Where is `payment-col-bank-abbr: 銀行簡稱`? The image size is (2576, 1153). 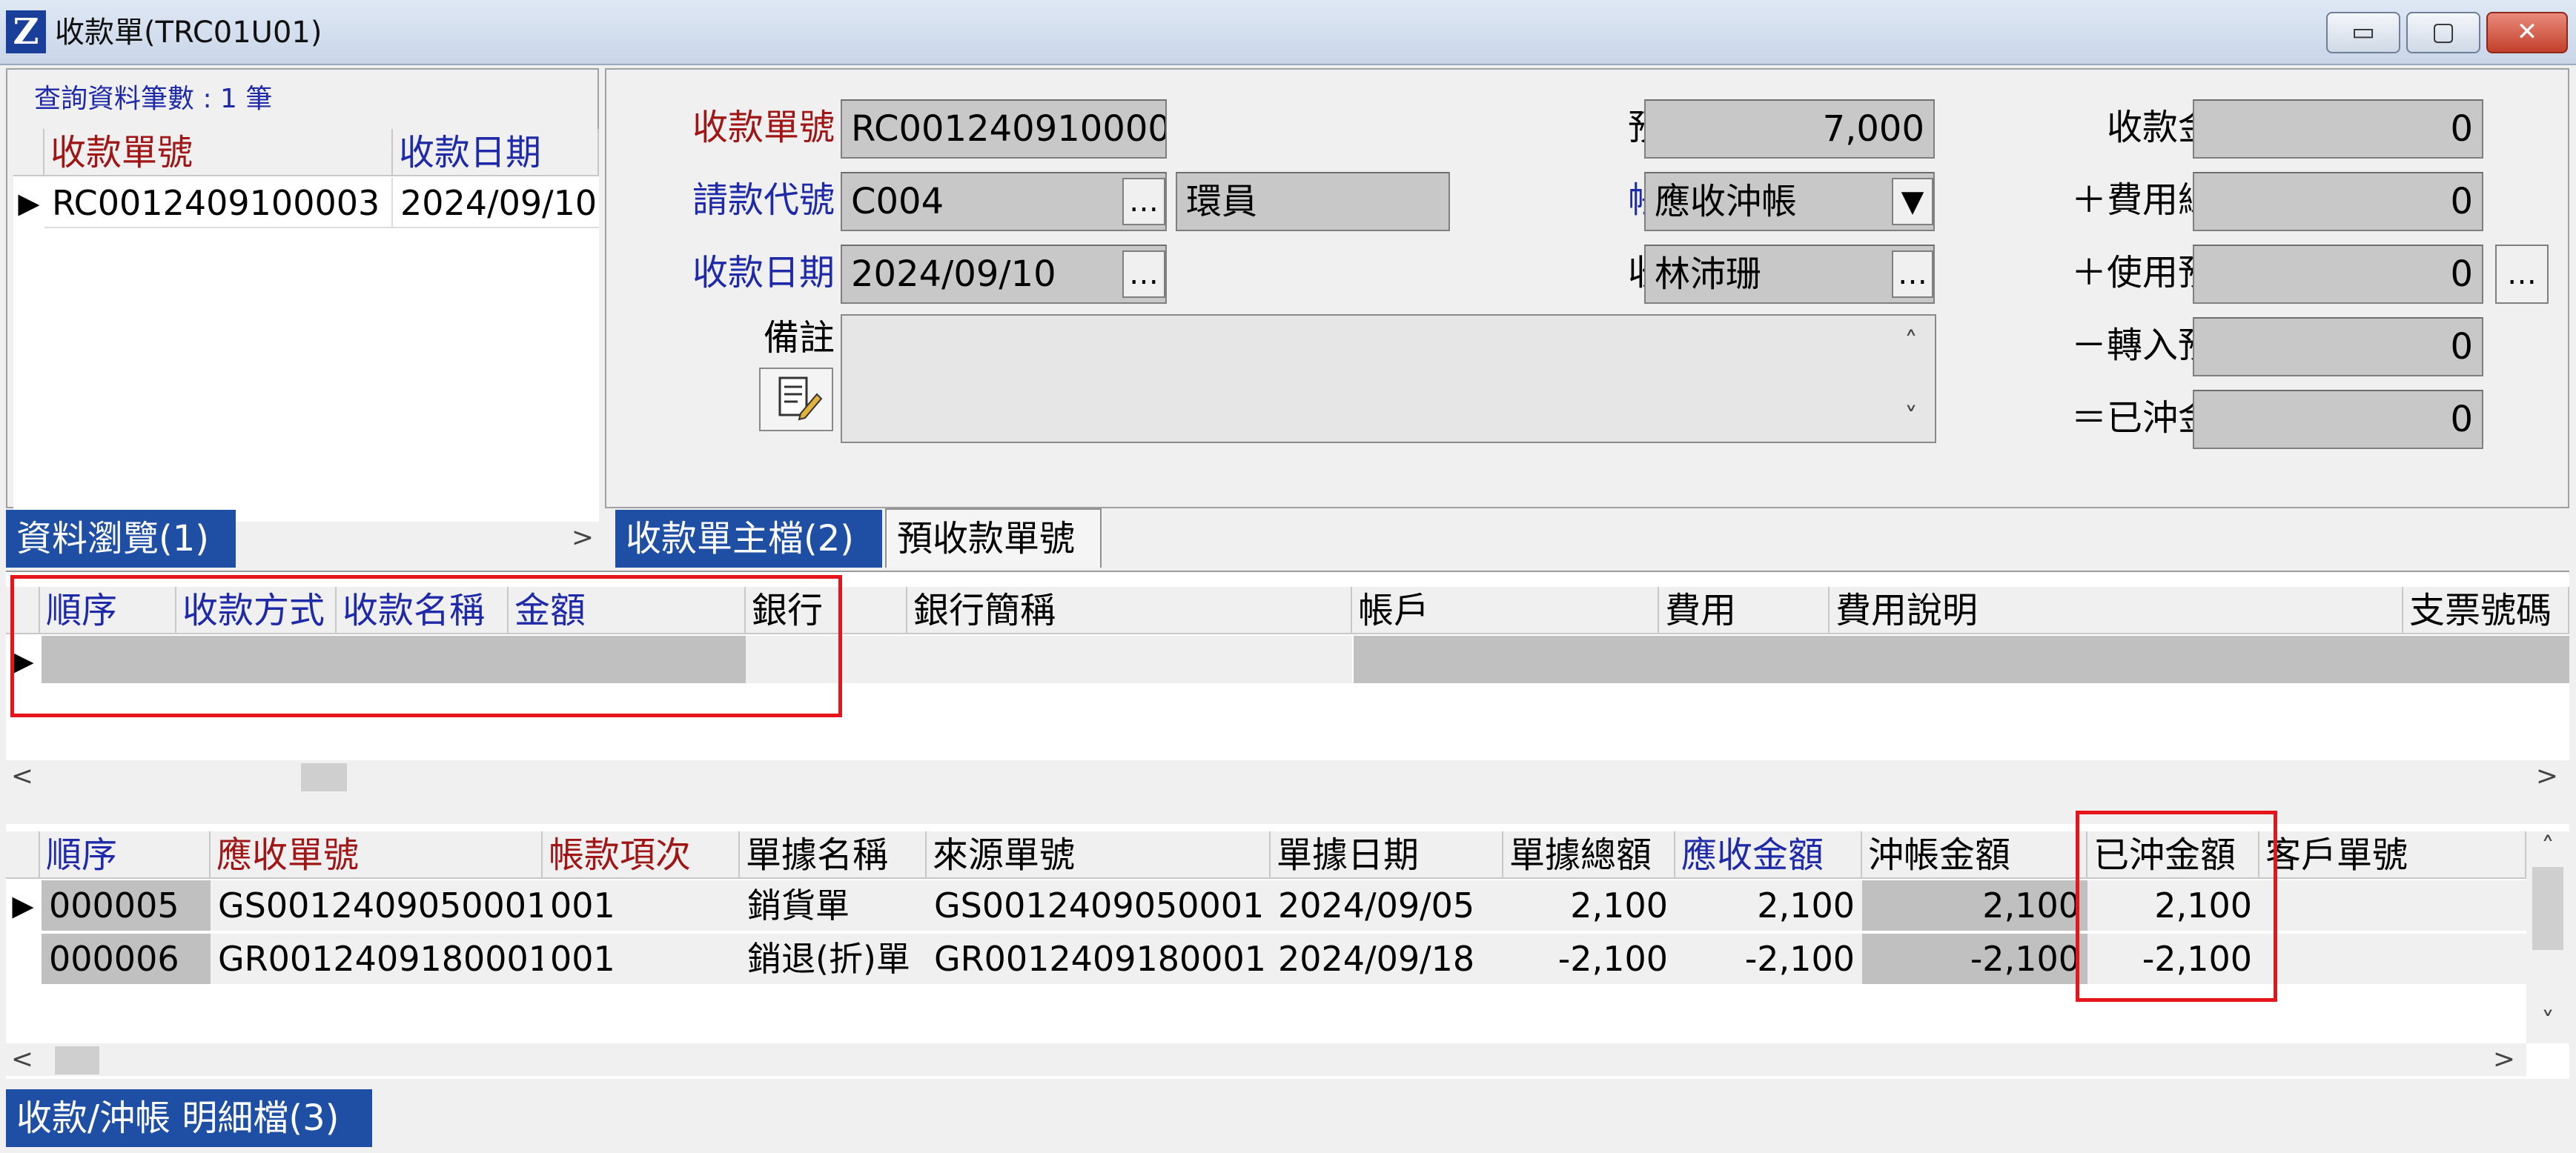
payment-col-bank-abbr: 銀行簡稱 is located at coordinates (1129, 610).